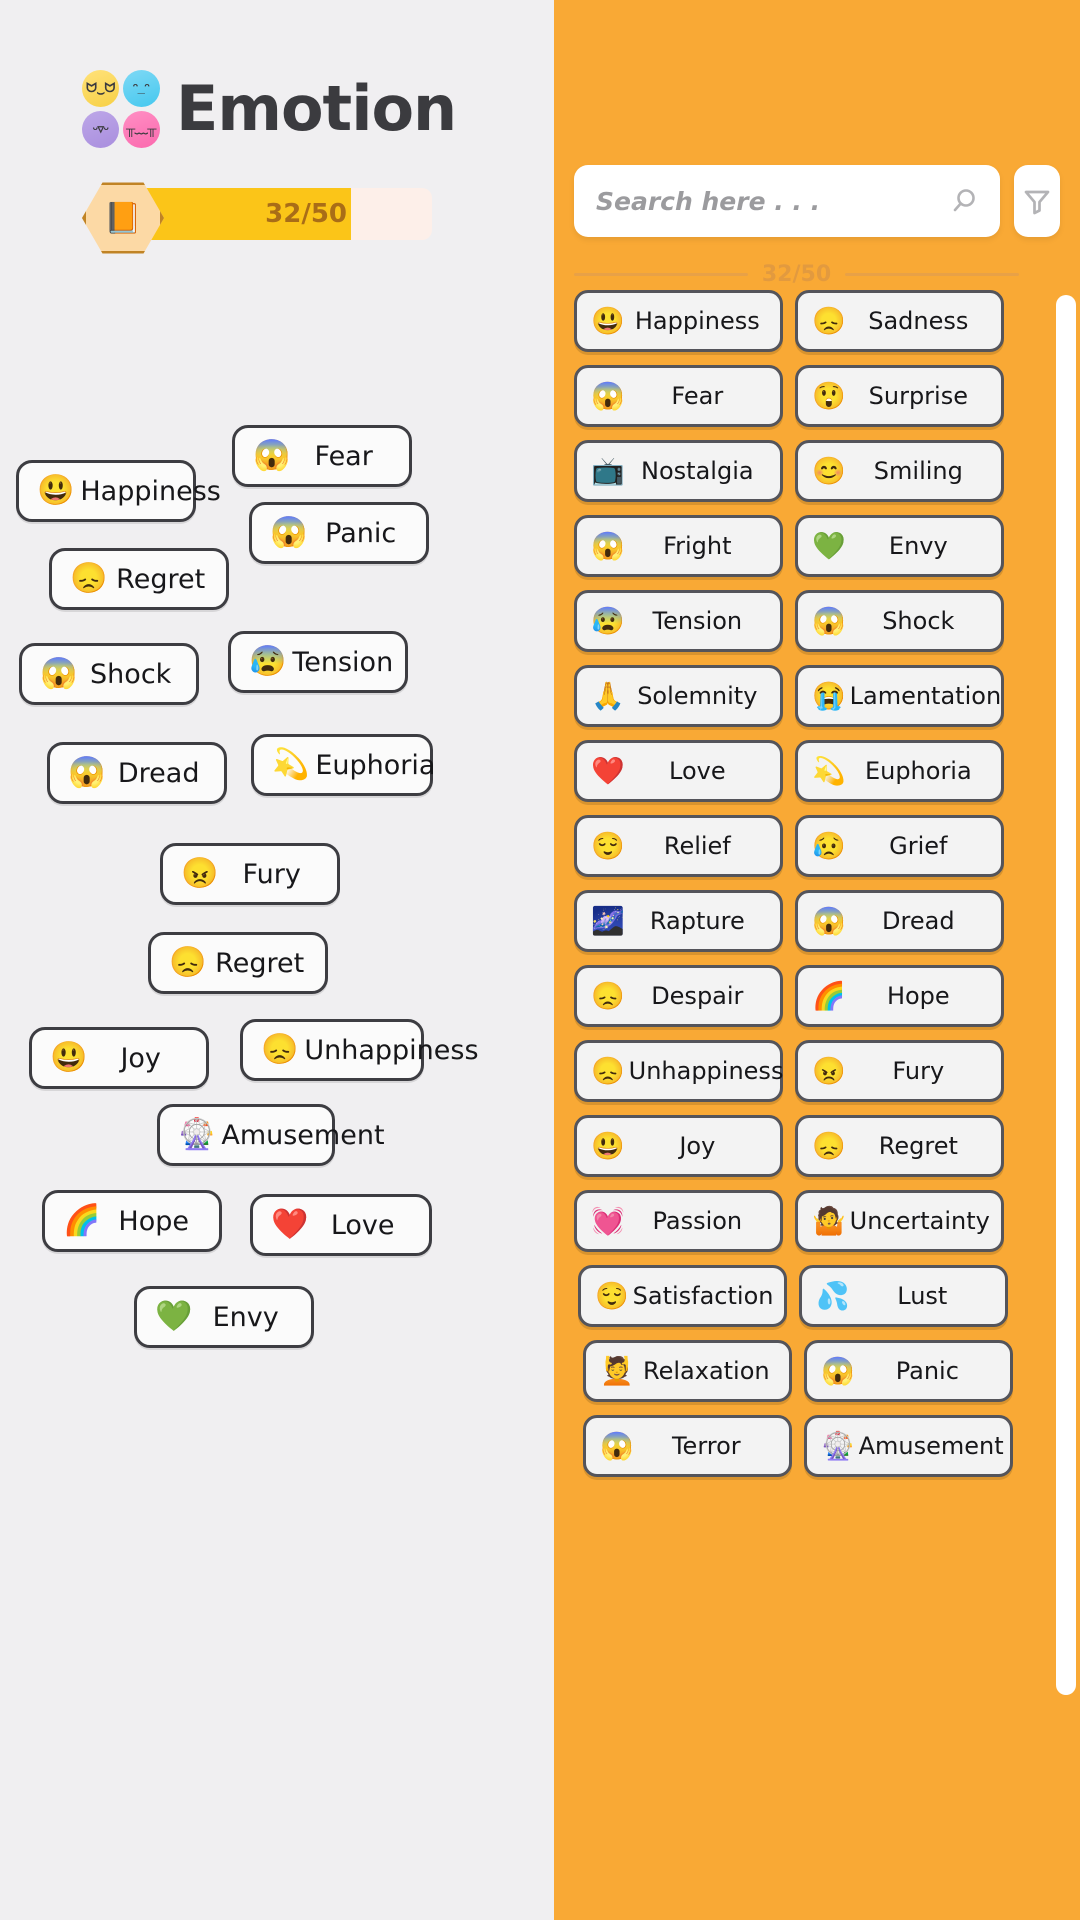  What do you see at coordinates (899, 471) in the screenshot?
I see `emotion-list-item: 😊 Smiling` at bounding box center [899, 471].